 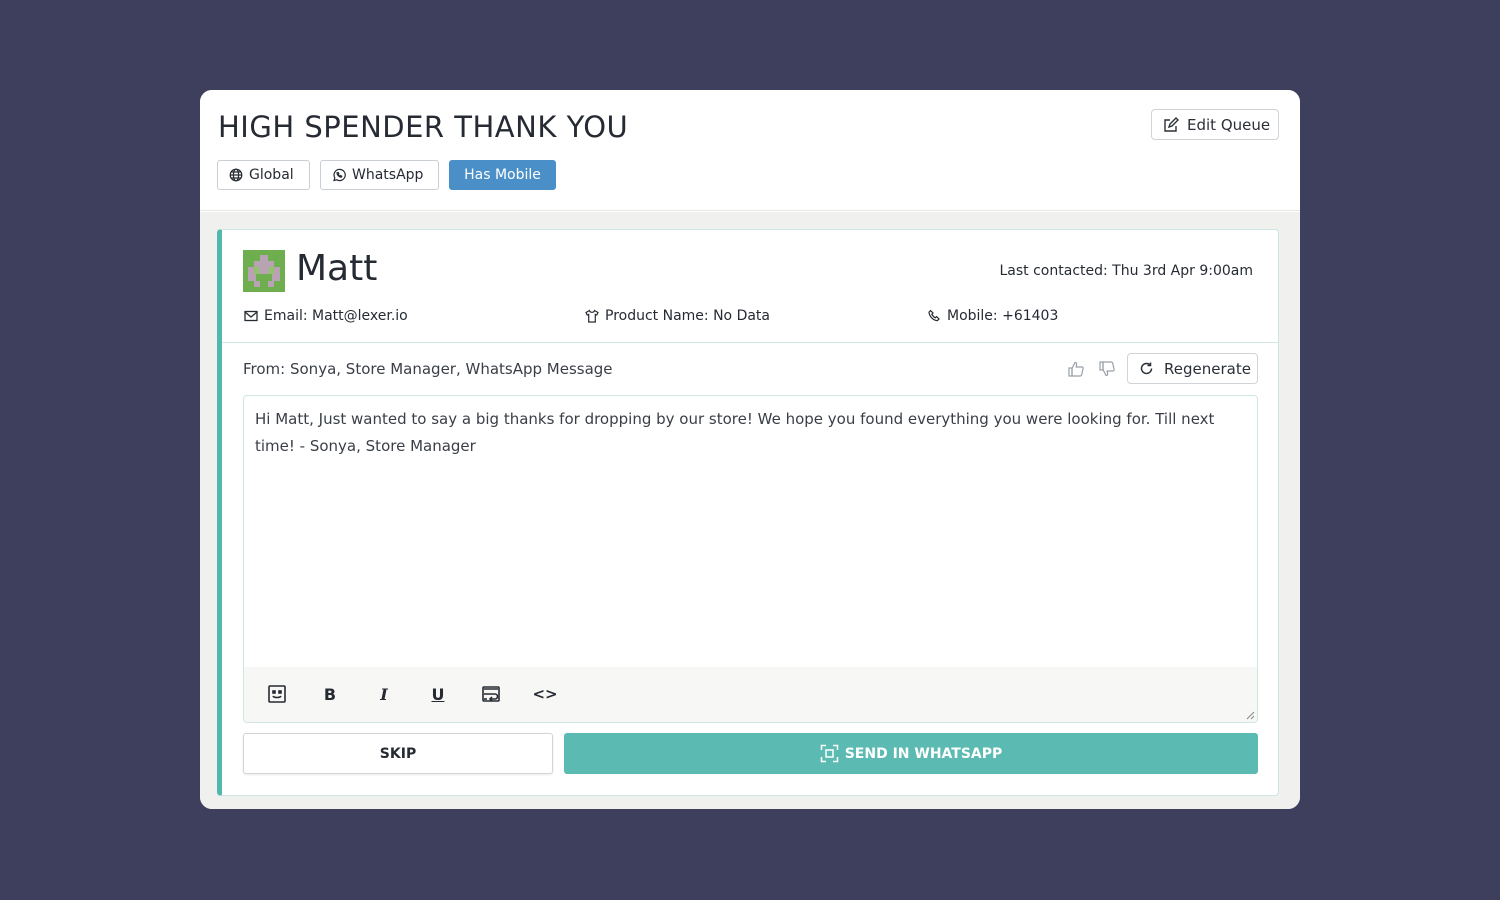 I want to click on contact-email: Email: Matt@lexer.io, so click(x=326, y=316).